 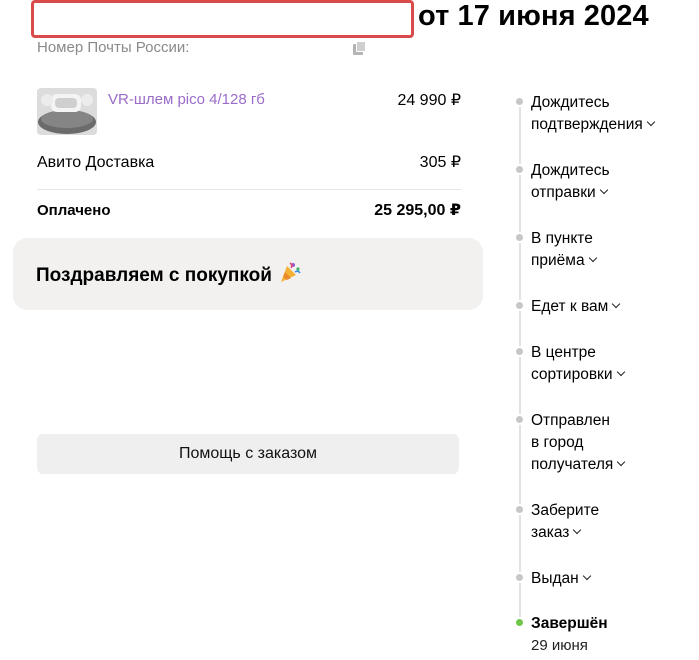 I want to click on timeline-line, so click(x=520, y=360).